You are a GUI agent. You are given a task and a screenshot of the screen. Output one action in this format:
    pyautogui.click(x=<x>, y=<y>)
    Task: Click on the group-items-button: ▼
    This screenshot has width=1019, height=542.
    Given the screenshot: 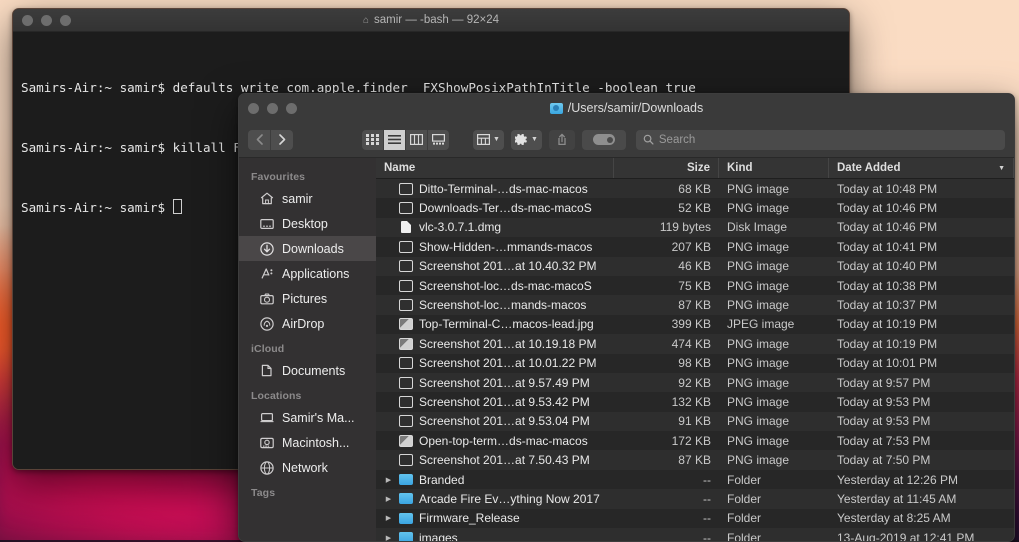 What is the action you would take?
    pyautogui.click(x=488, y=139)
    